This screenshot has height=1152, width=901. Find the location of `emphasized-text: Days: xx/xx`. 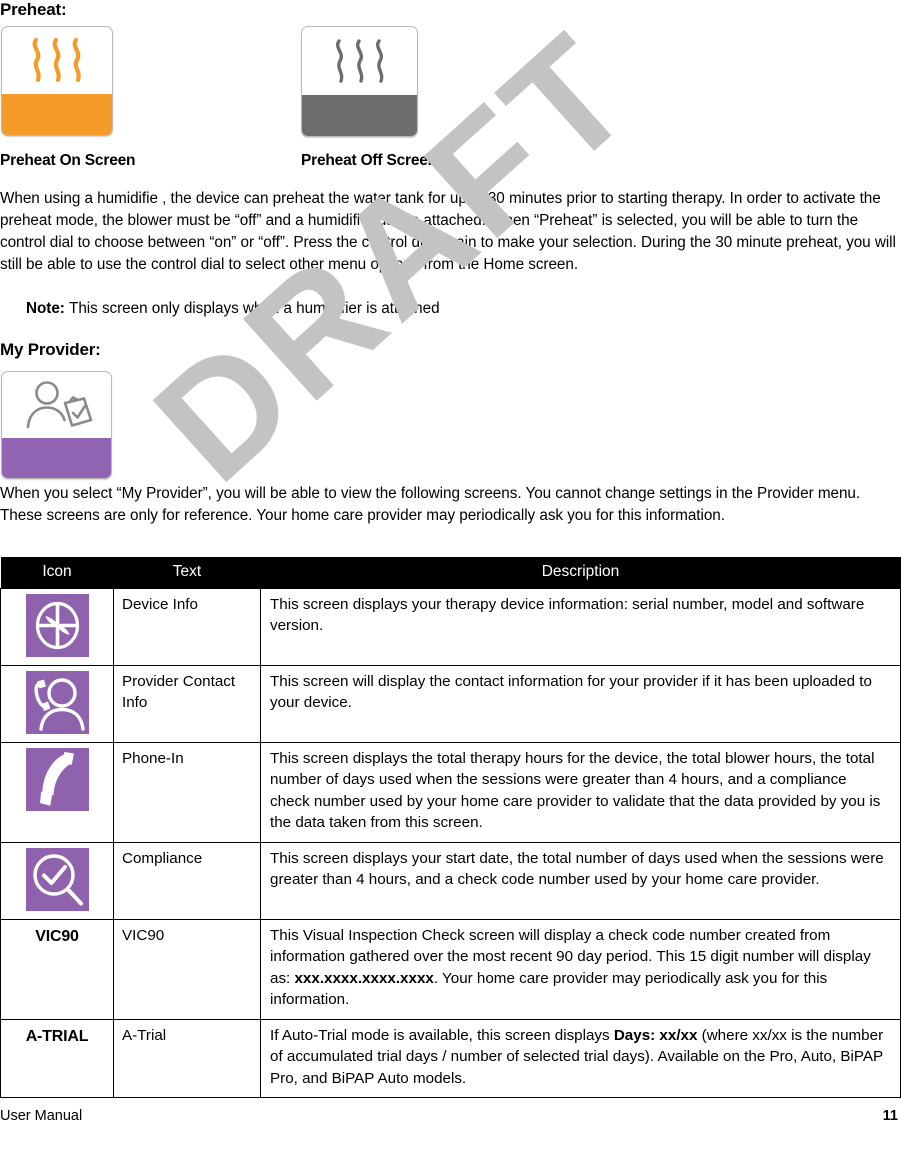

emphasized-text: Days: xx/xx is located at coordinates (655, 1035).